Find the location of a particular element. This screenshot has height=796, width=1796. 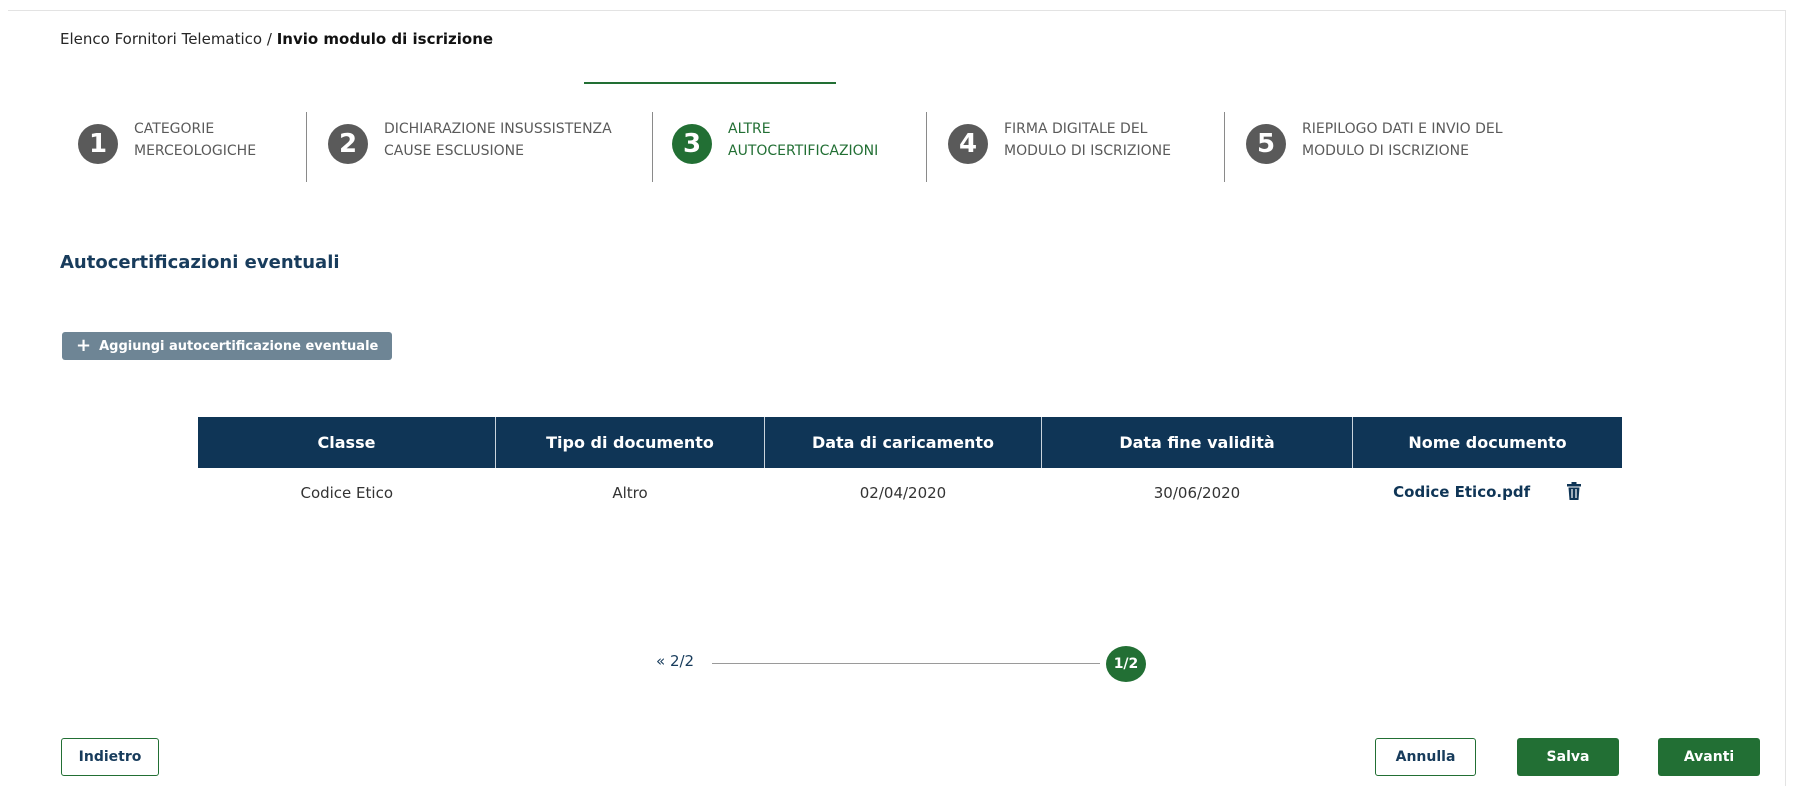

cell-classe: Codice Etico is located at coordinates (347, 493).